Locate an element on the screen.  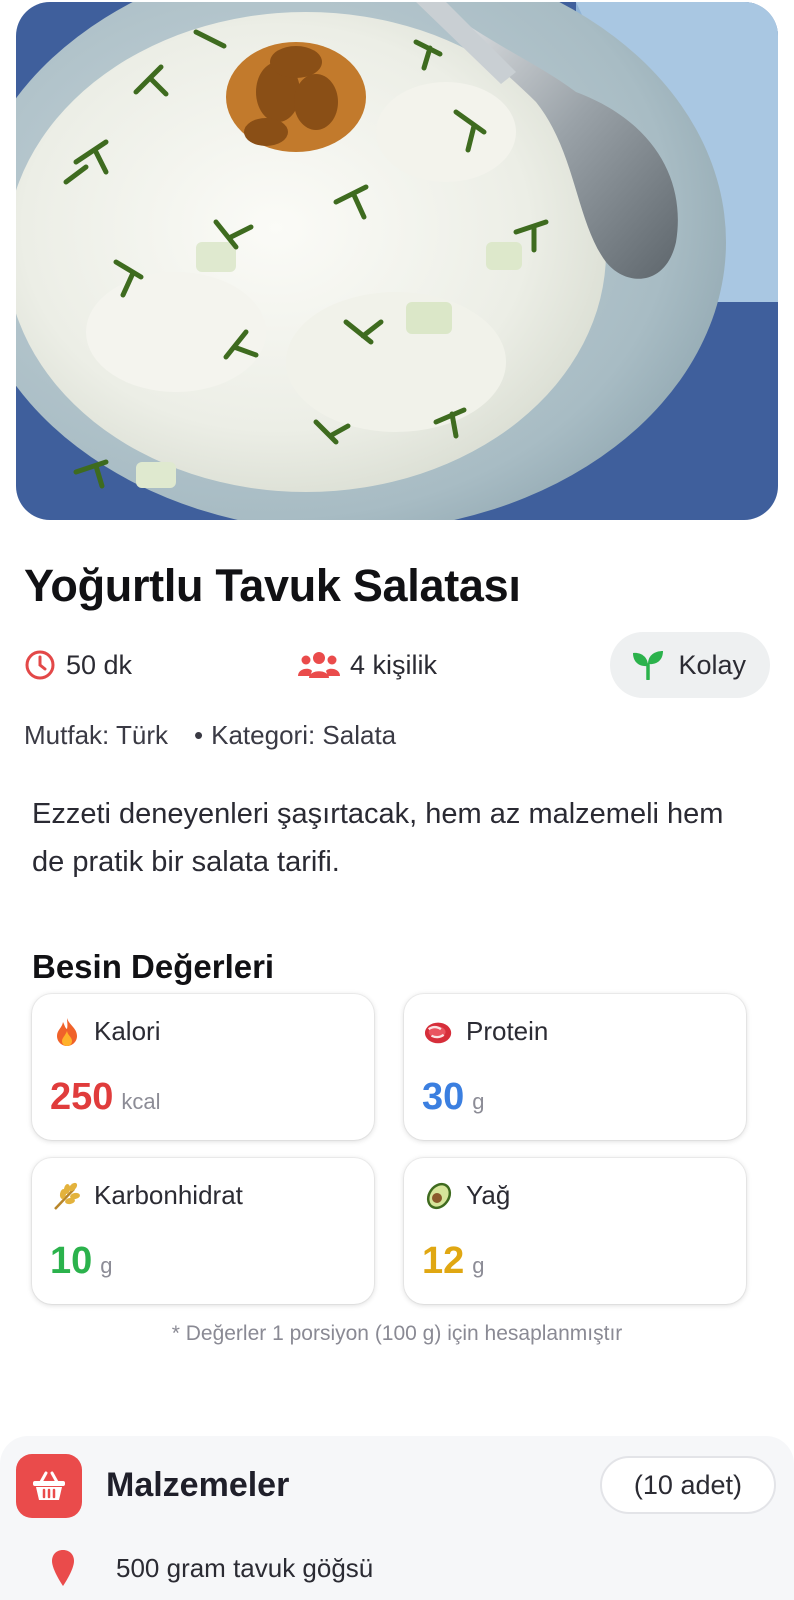
nutrition-card-calories: Kalori 250 kcal is located at coordinates (203, 1067).